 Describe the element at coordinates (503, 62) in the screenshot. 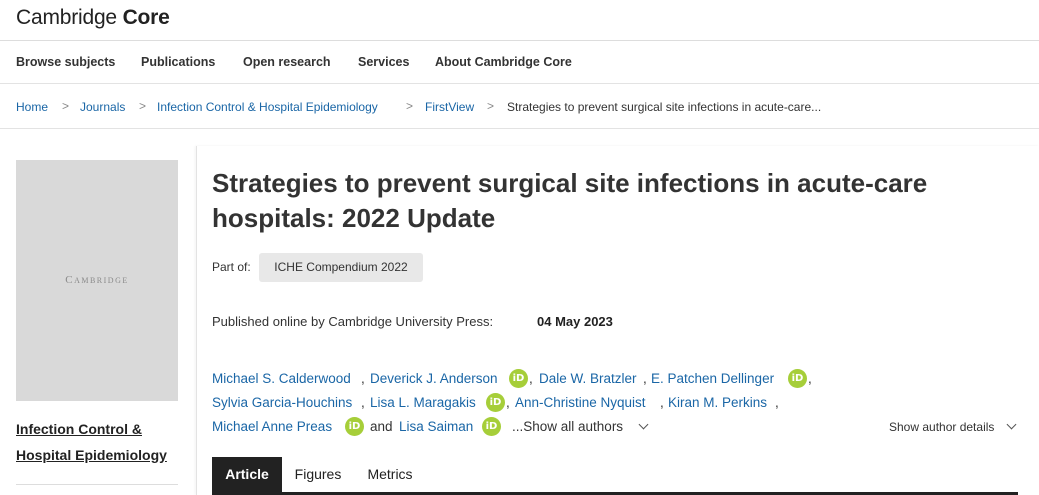

I see `nav-about-cambridge-core: About Cambridge Core` at that location.